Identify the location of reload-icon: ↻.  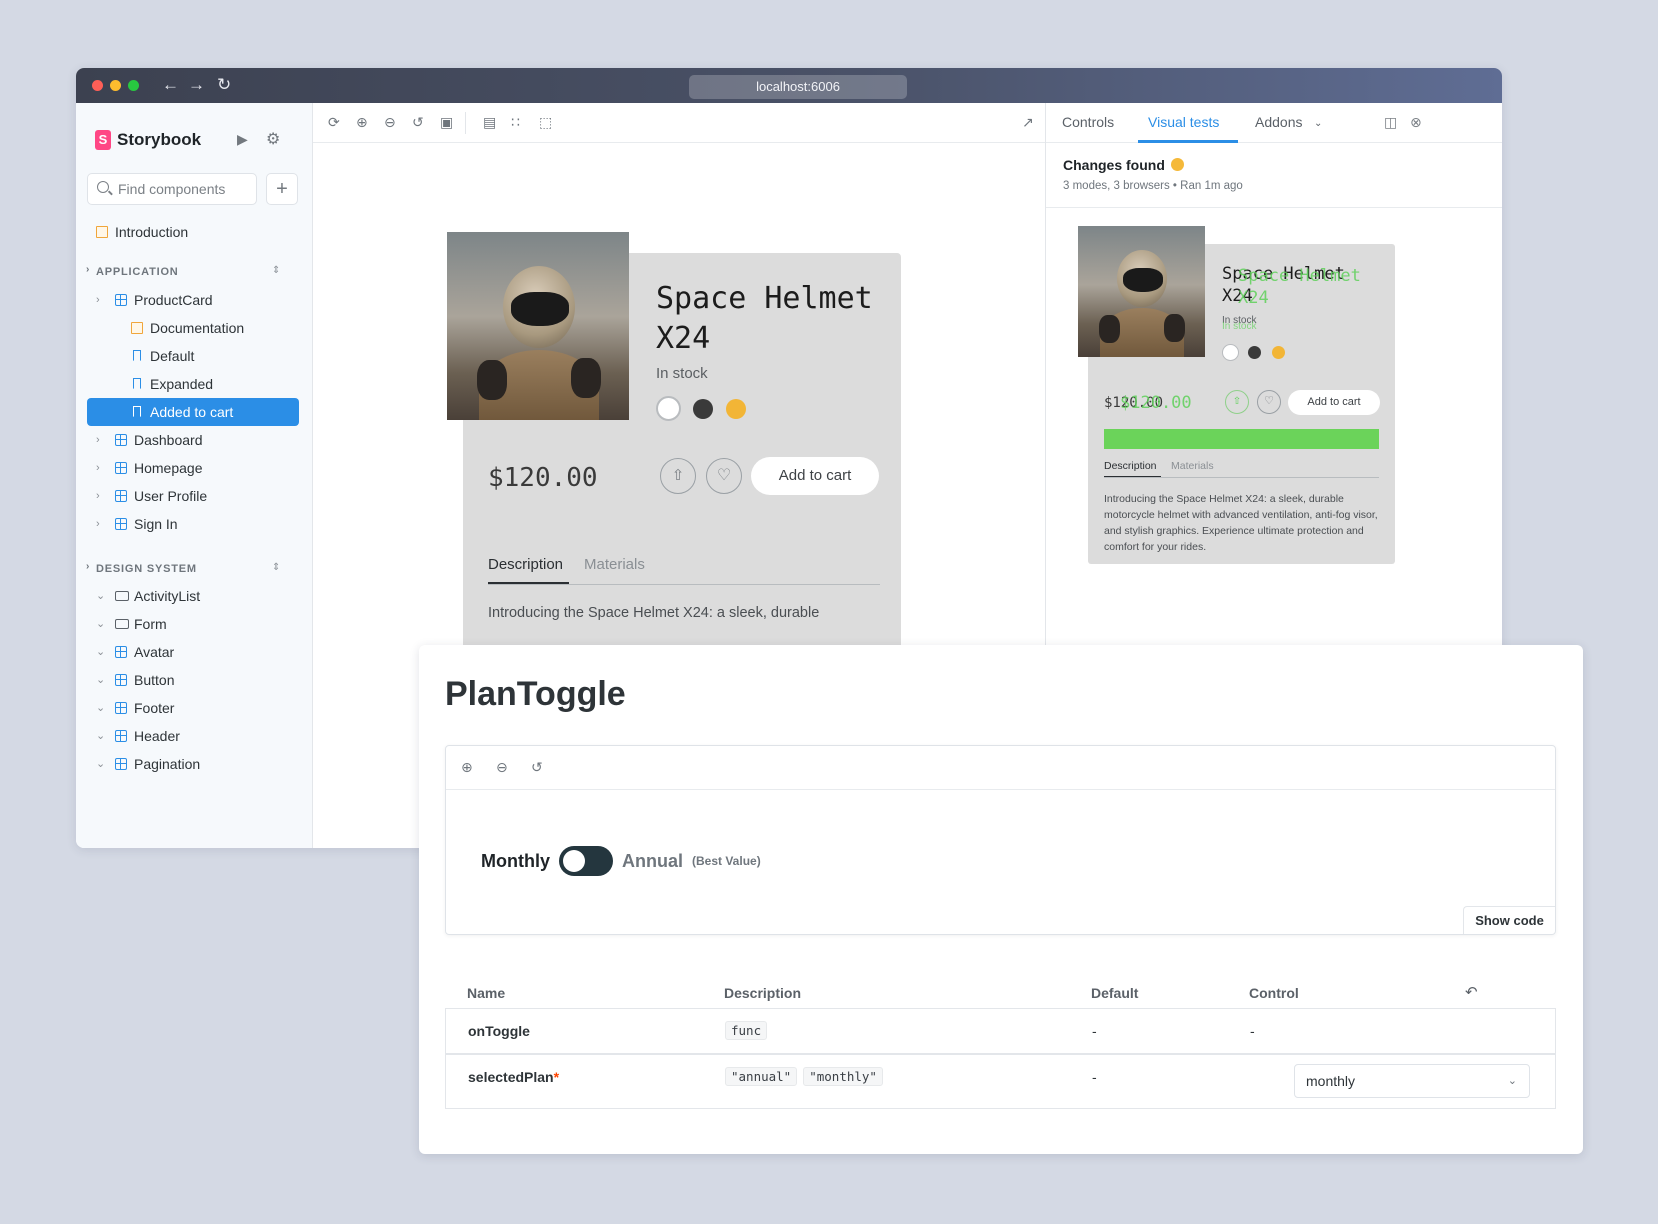
(224, 85).